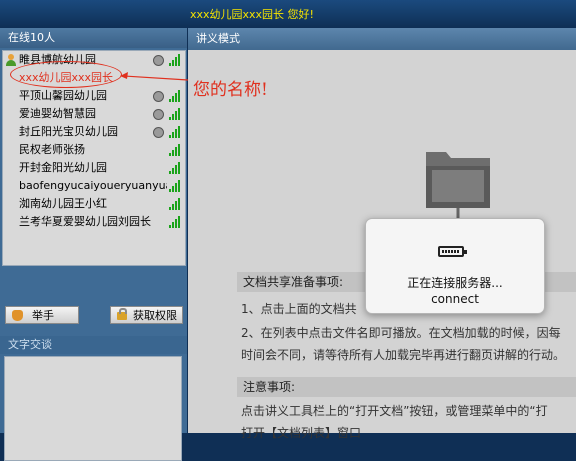  Describe the element at coordinates (17, 315) in the screenshot. I see `hand-icon` at that location.